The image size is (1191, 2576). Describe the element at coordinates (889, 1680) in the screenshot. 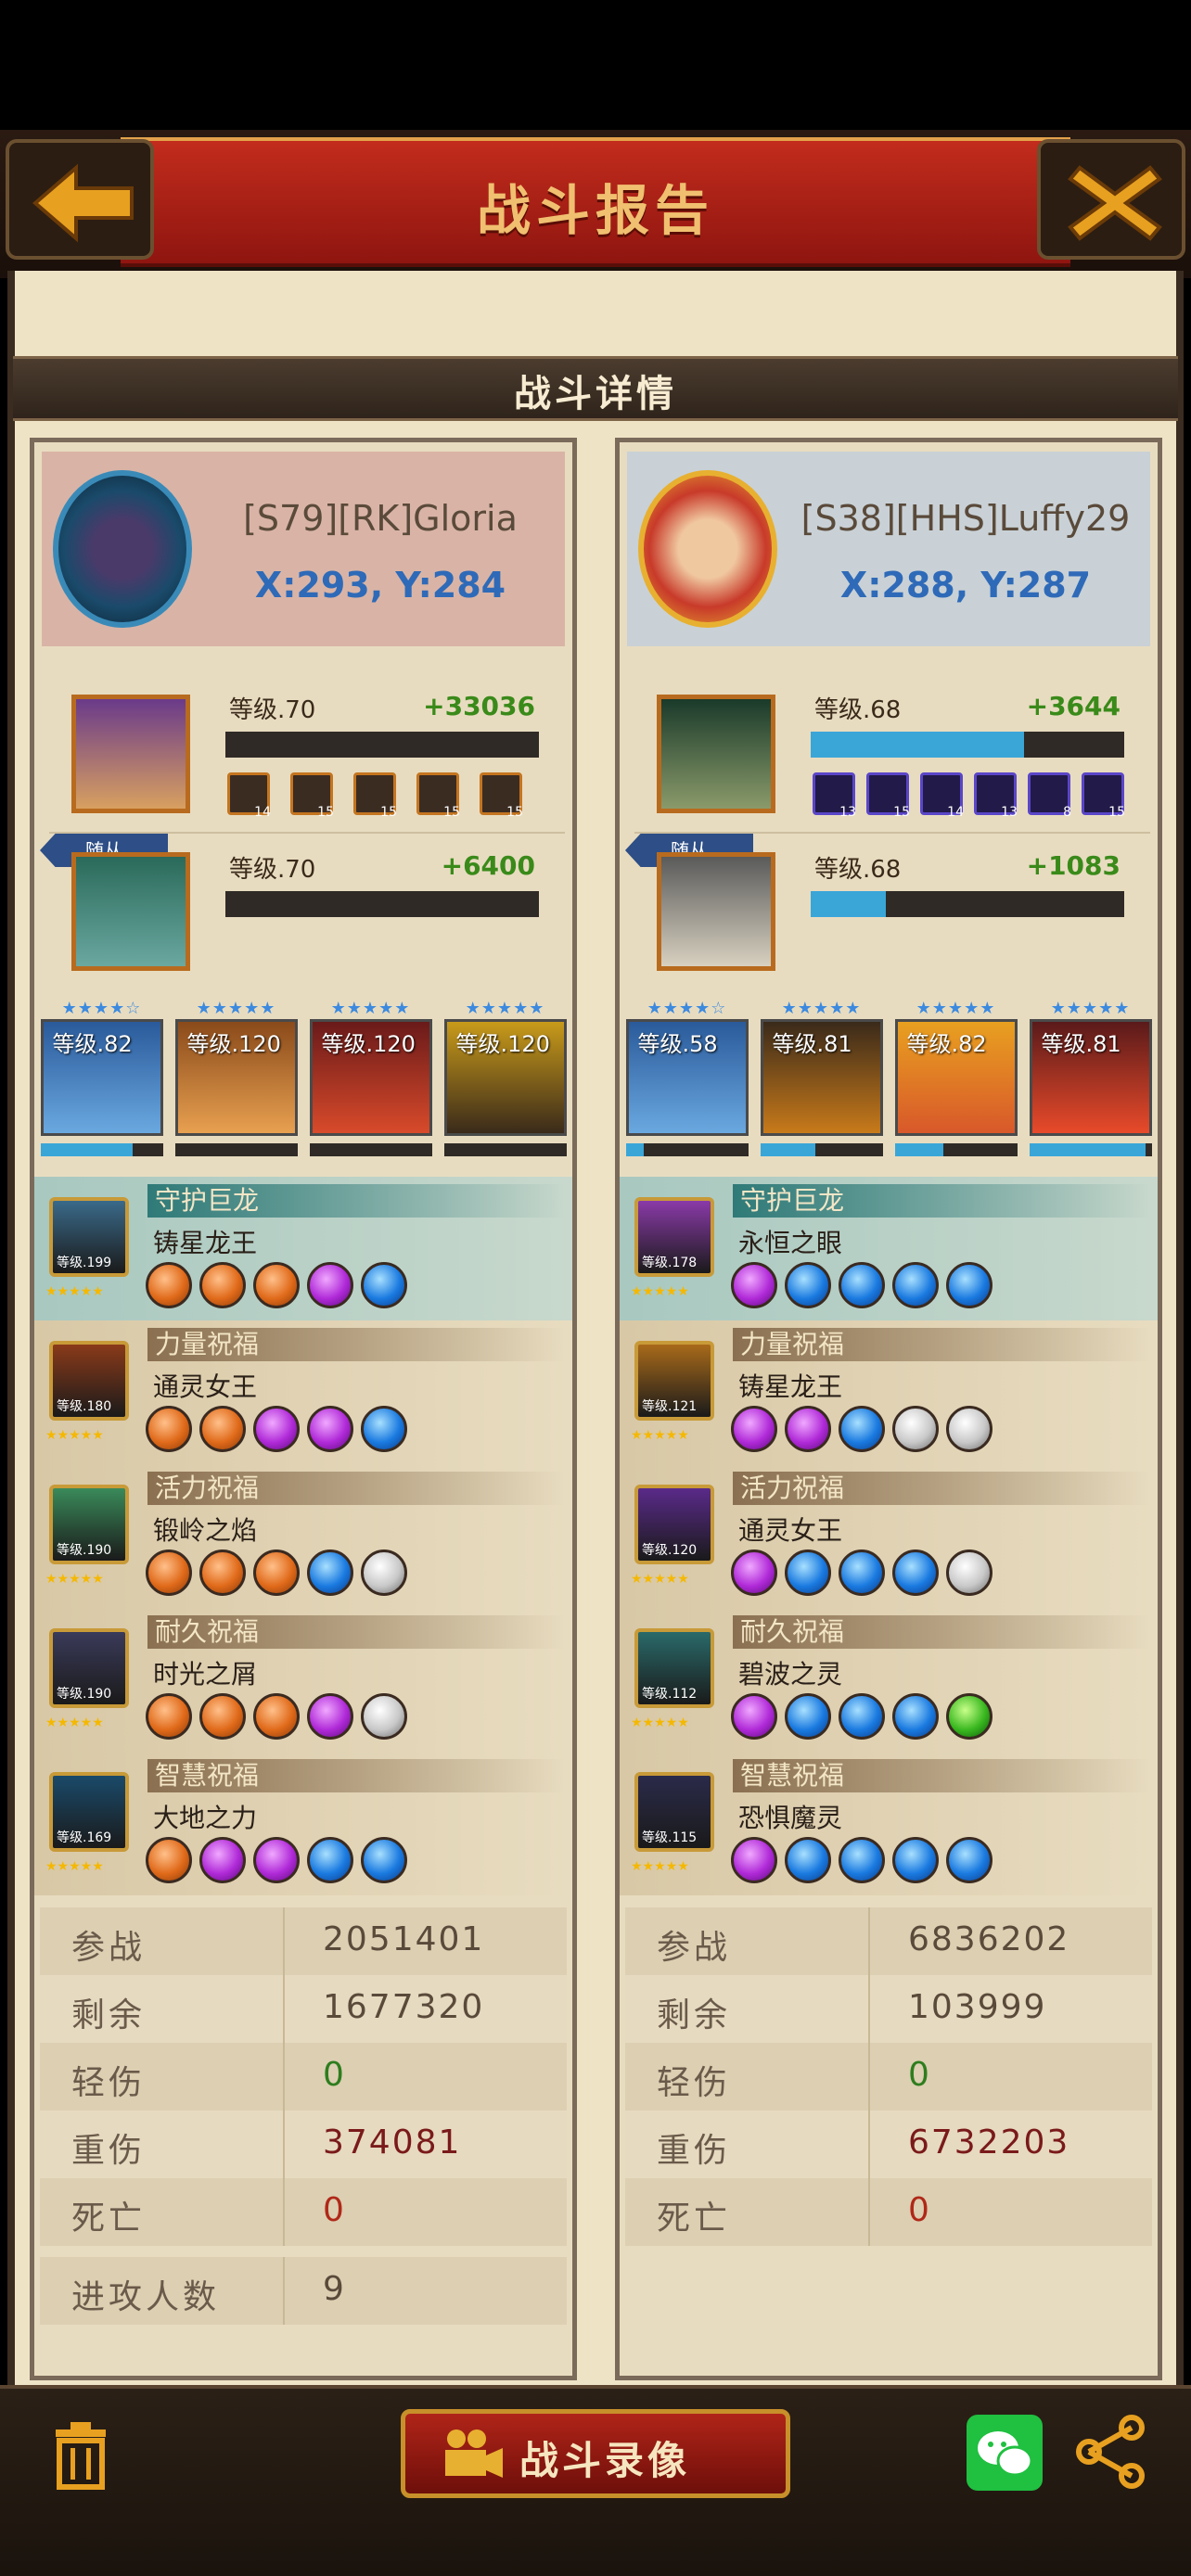

I see `dragon-row: 等级.112 ★★★★★ 耐久祝福 碧波之灵` at that location.